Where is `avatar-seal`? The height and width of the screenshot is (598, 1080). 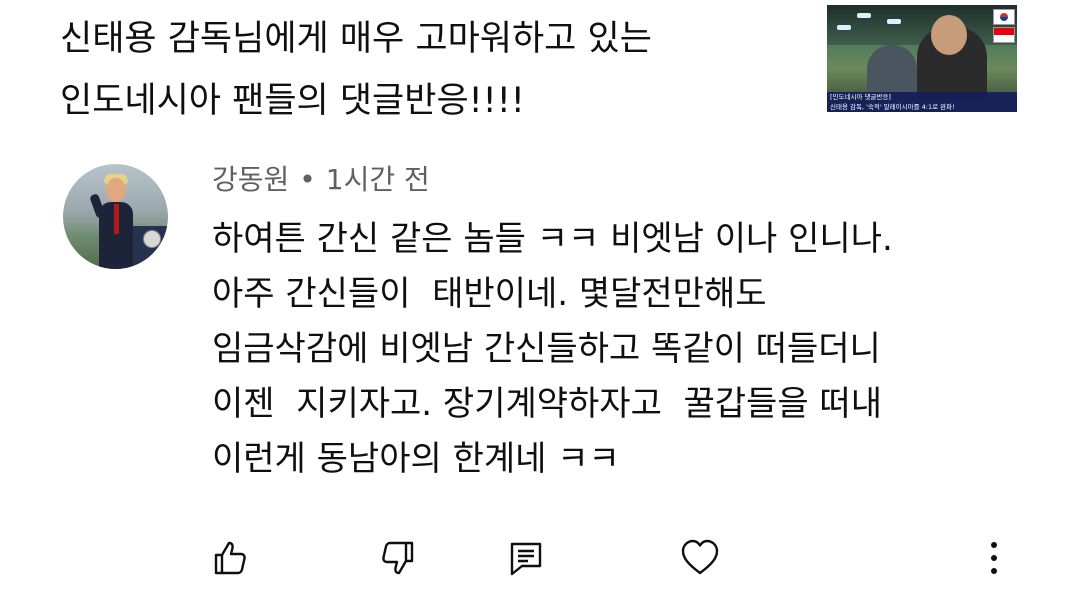 avatar-seal is located at coordinates (152, 239).